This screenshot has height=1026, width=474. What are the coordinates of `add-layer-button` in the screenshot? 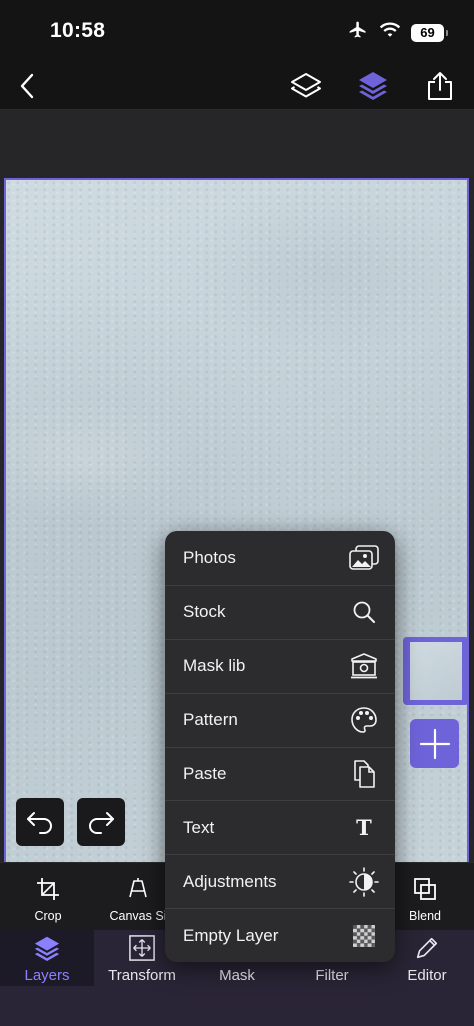 It's located at (434, 743).